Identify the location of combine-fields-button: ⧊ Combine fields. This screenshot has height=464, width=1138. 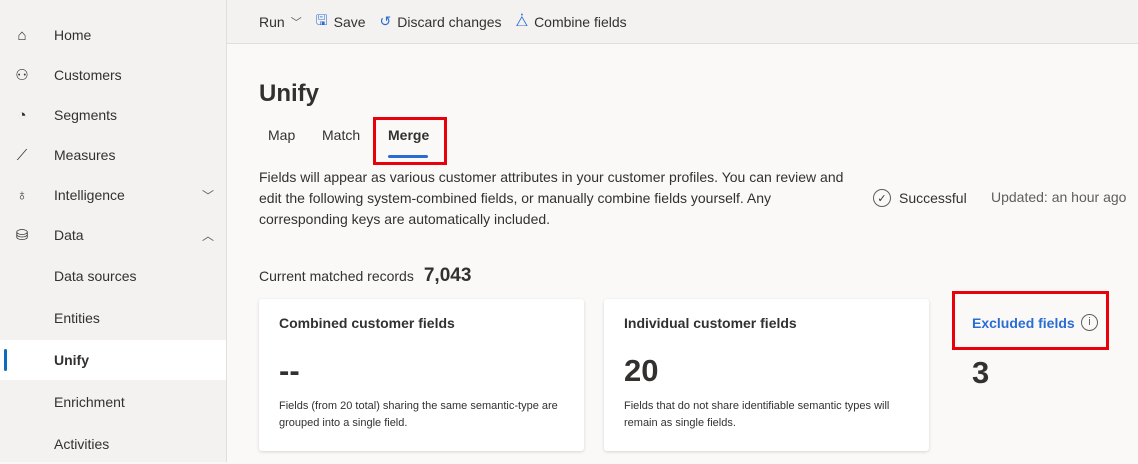
(571, 21).